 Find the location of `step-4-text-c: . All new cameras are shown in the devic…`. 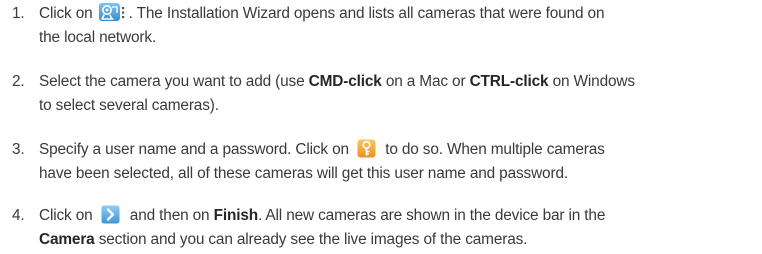

step-4-text-c: . All new cameras are shown in the devic… is located at coordinates (432, 215).